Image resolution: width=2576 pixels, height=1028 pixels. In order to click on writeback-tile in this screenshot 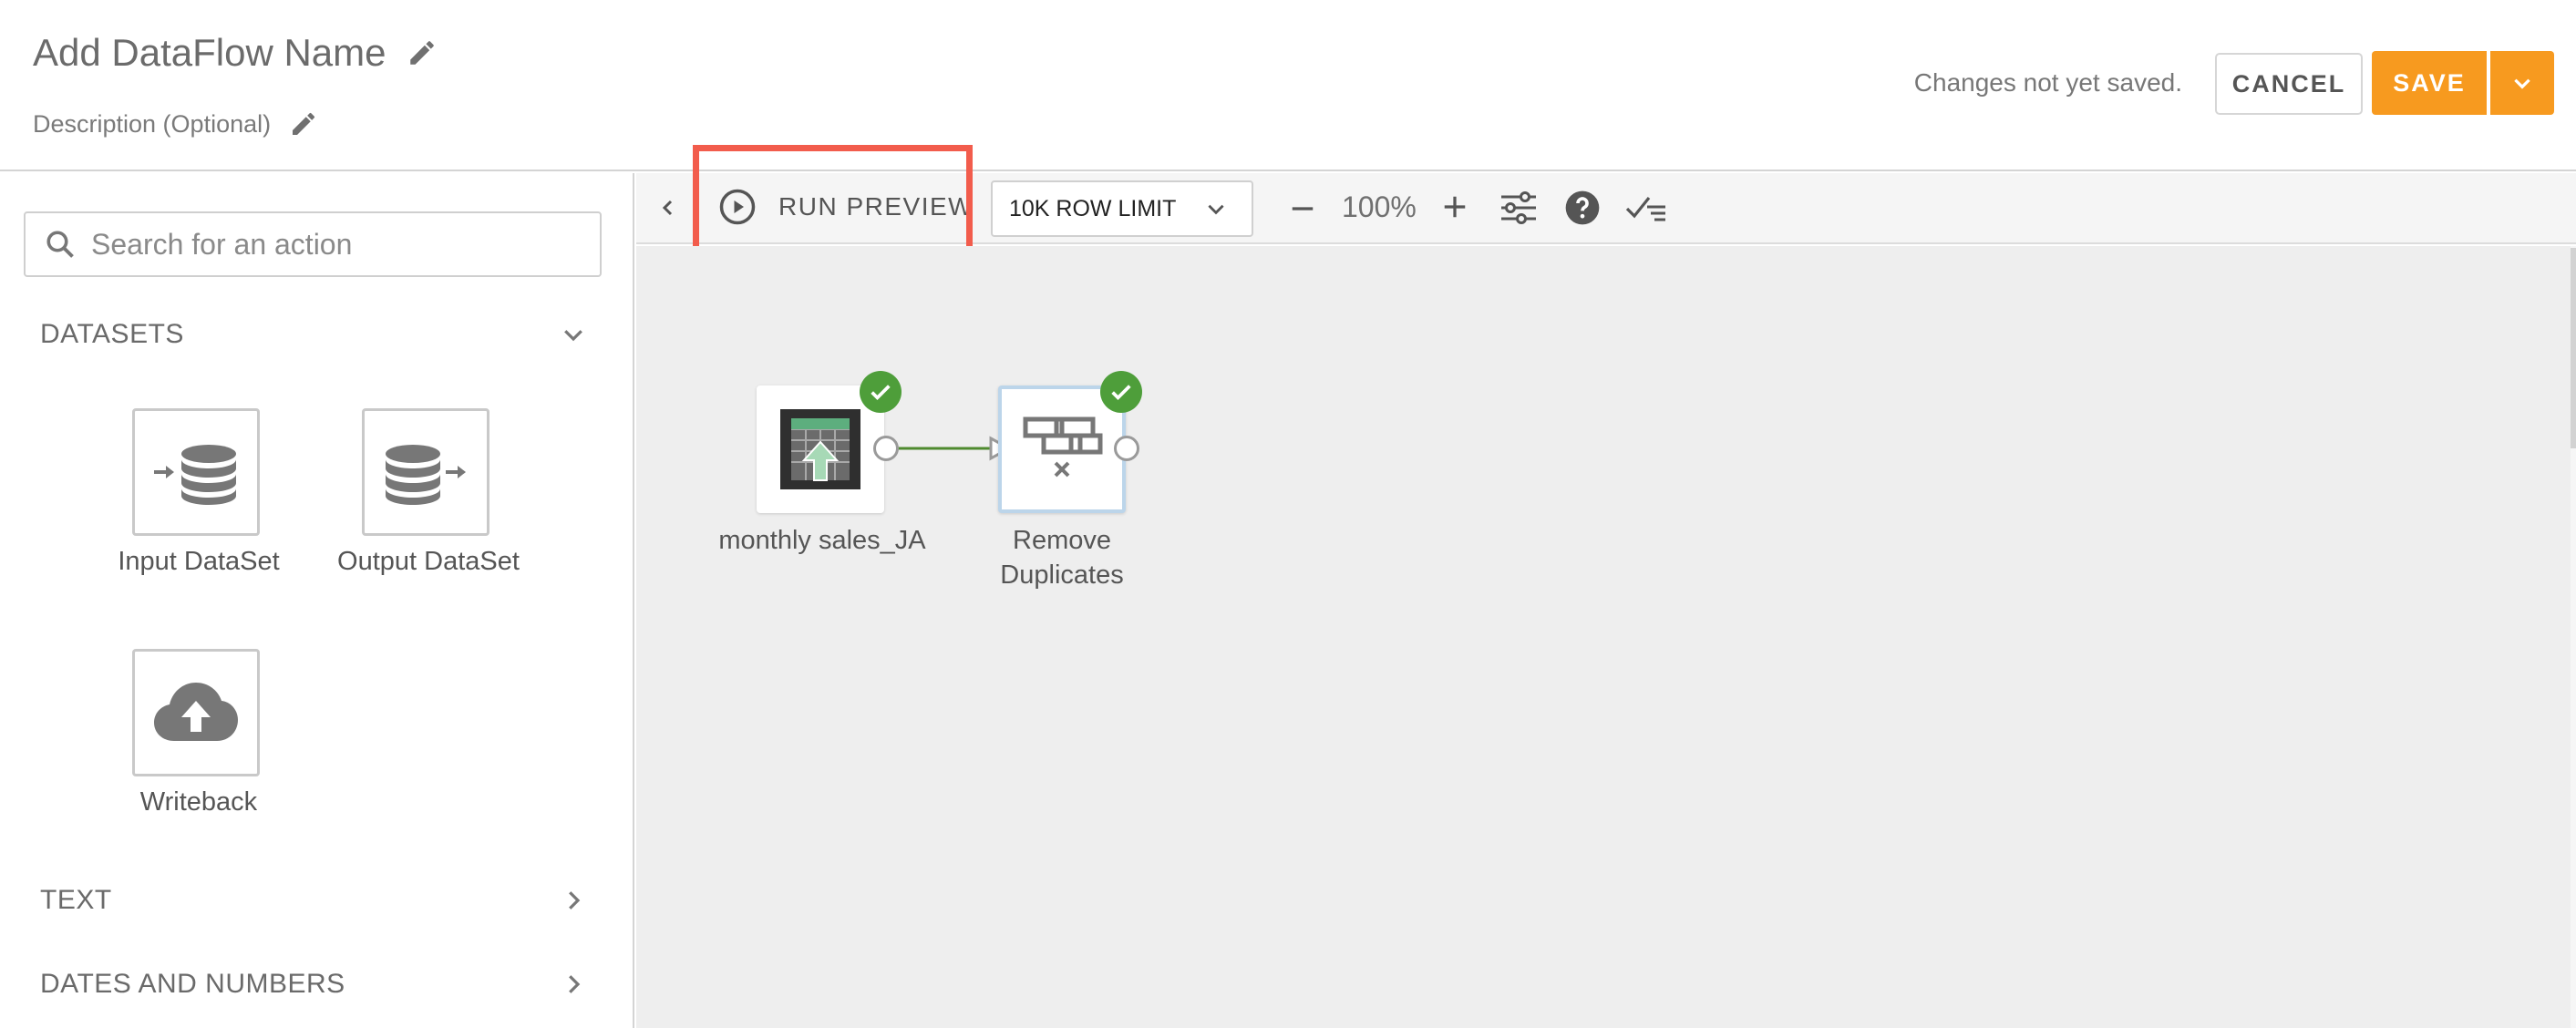, I will do `click(196, 713)`.